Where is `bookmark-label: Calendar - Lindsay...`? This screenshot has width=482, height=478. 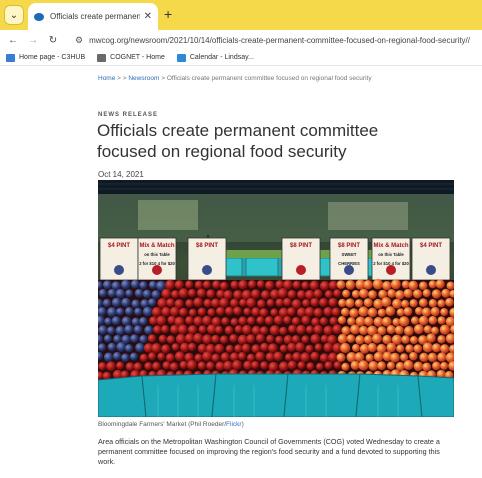 bookmark-label: Calendar - Lindsay... is located at coordinates (221, 57).